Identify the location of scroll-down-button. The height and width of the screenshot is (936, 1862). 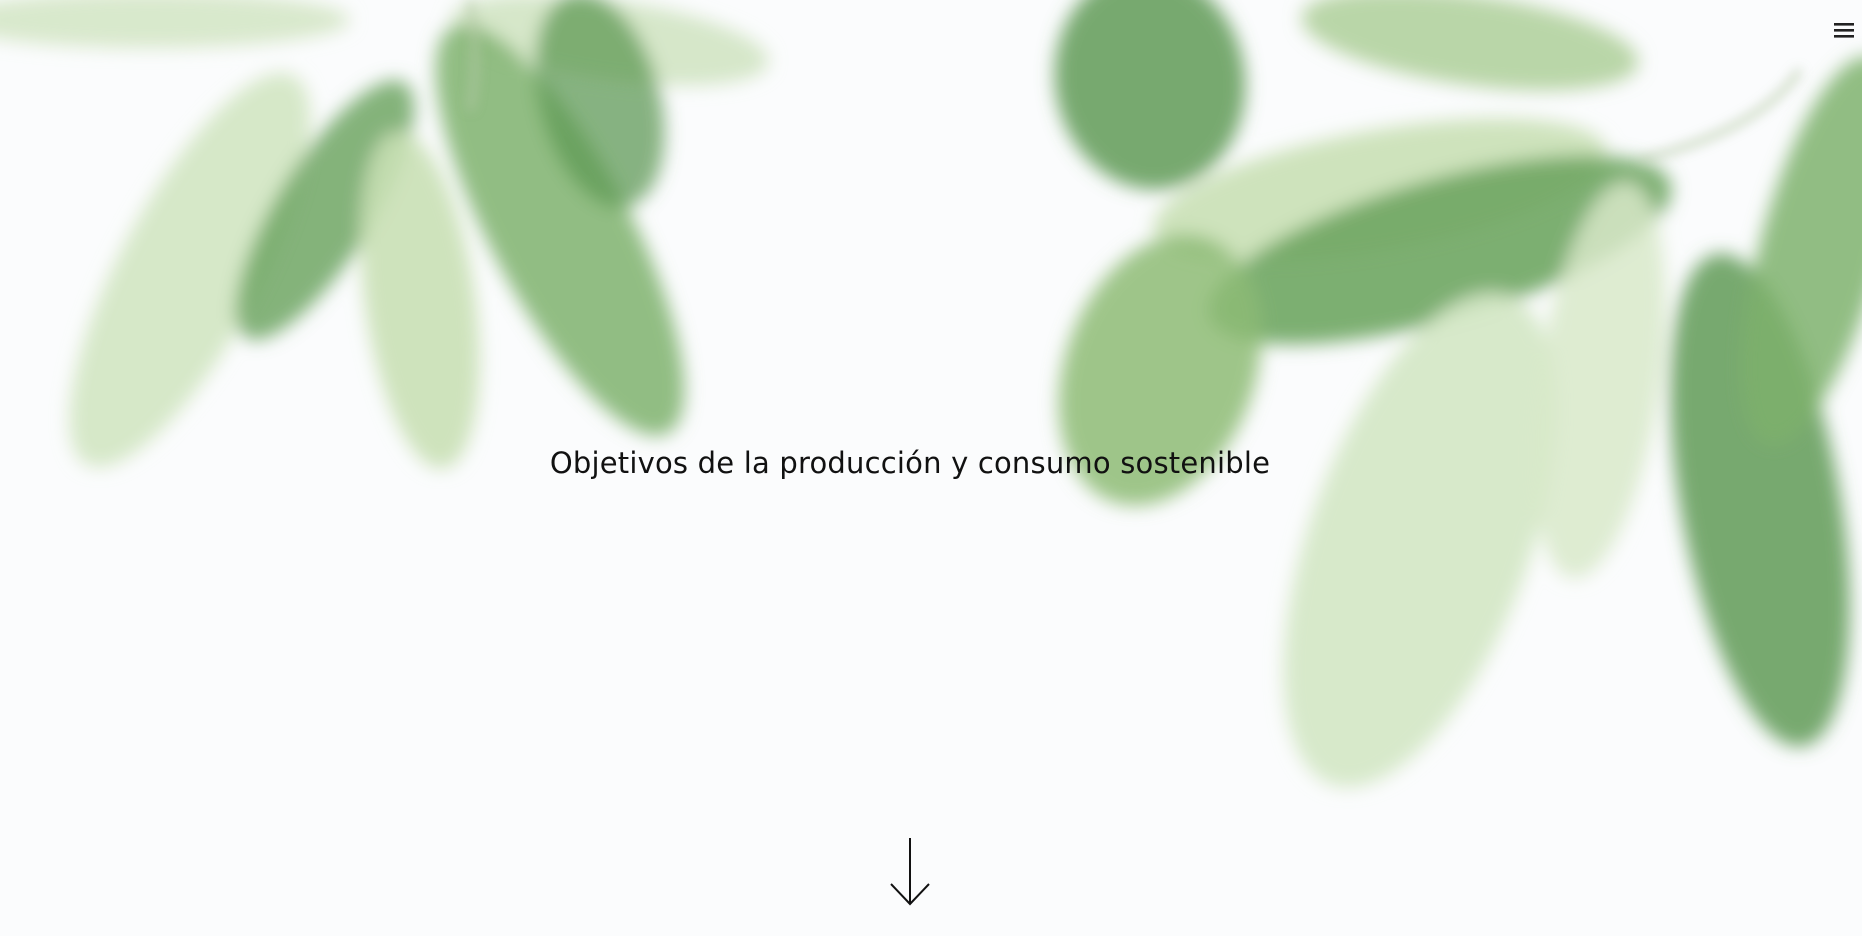
(910, 871).